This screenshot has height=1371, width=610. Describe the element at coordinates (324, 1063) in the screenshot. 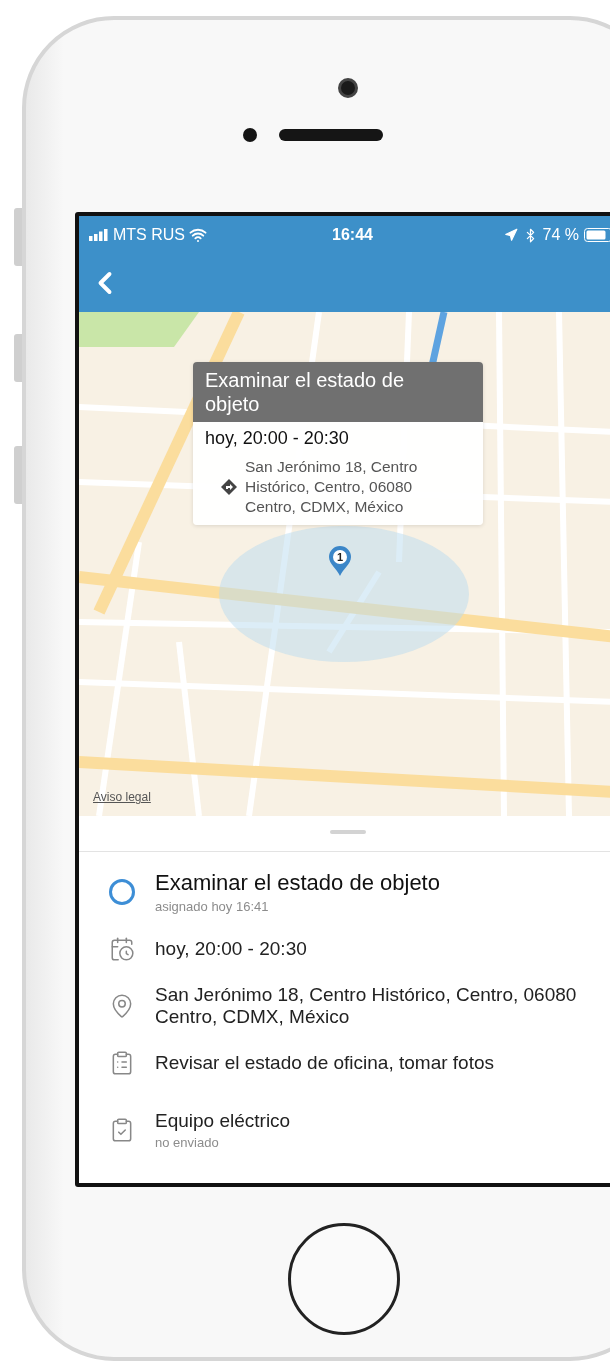

I see `detail-text: Revisar el estado de oficina, tomar fotos` at that location.